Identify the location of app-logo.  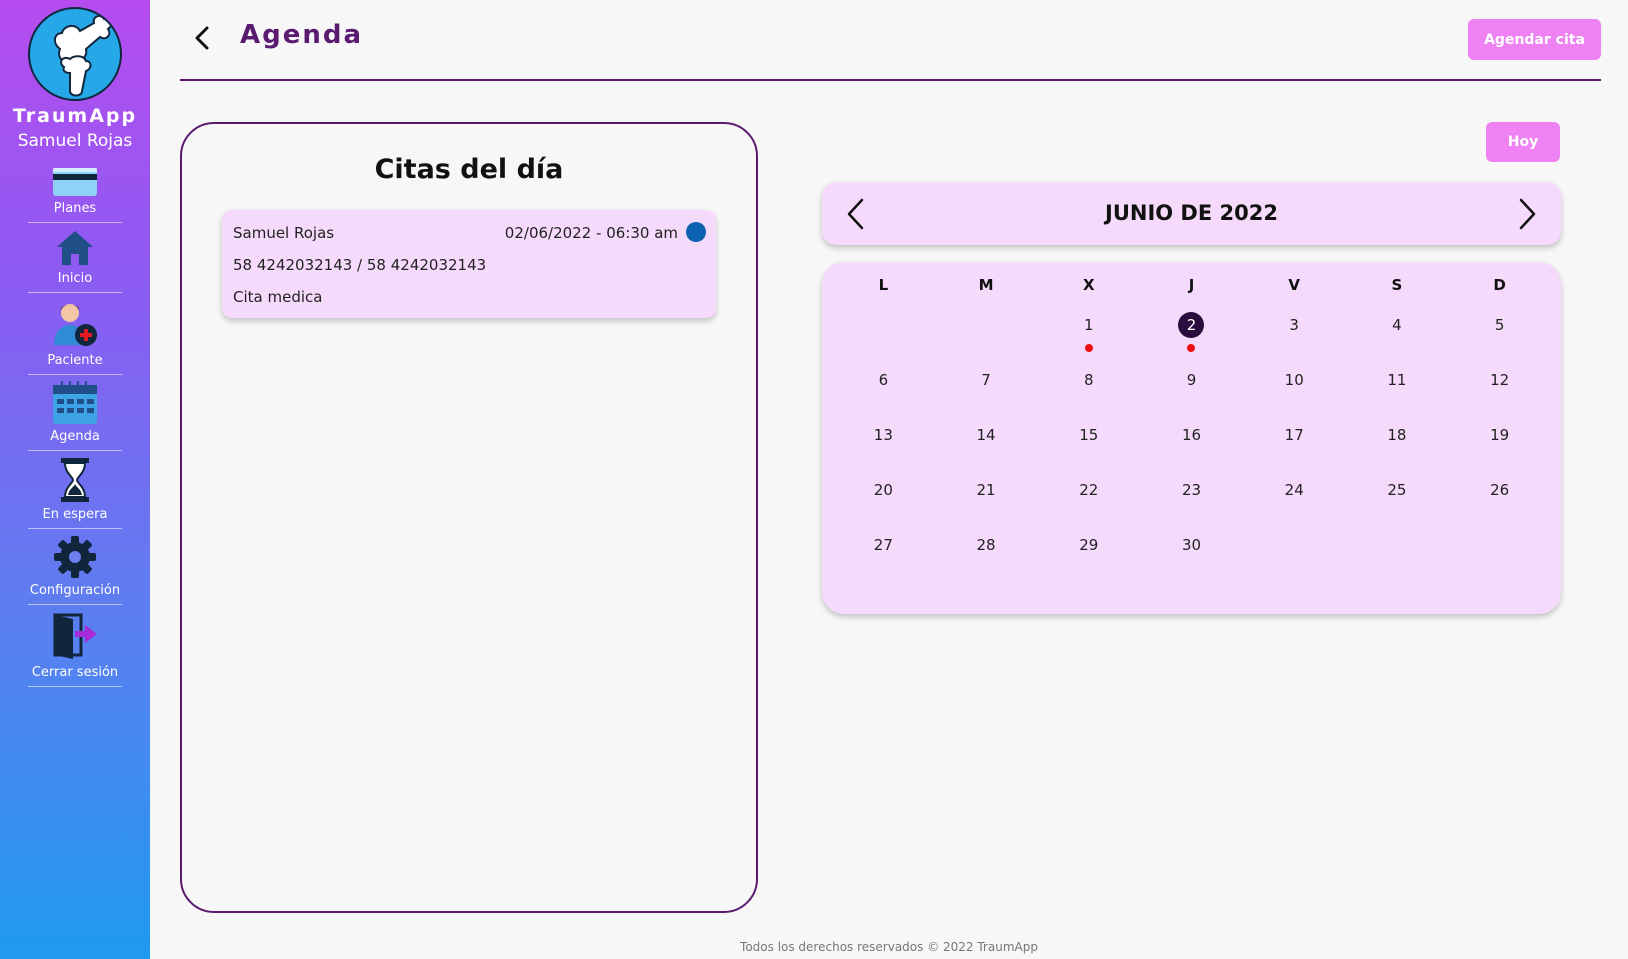
(75, 54).